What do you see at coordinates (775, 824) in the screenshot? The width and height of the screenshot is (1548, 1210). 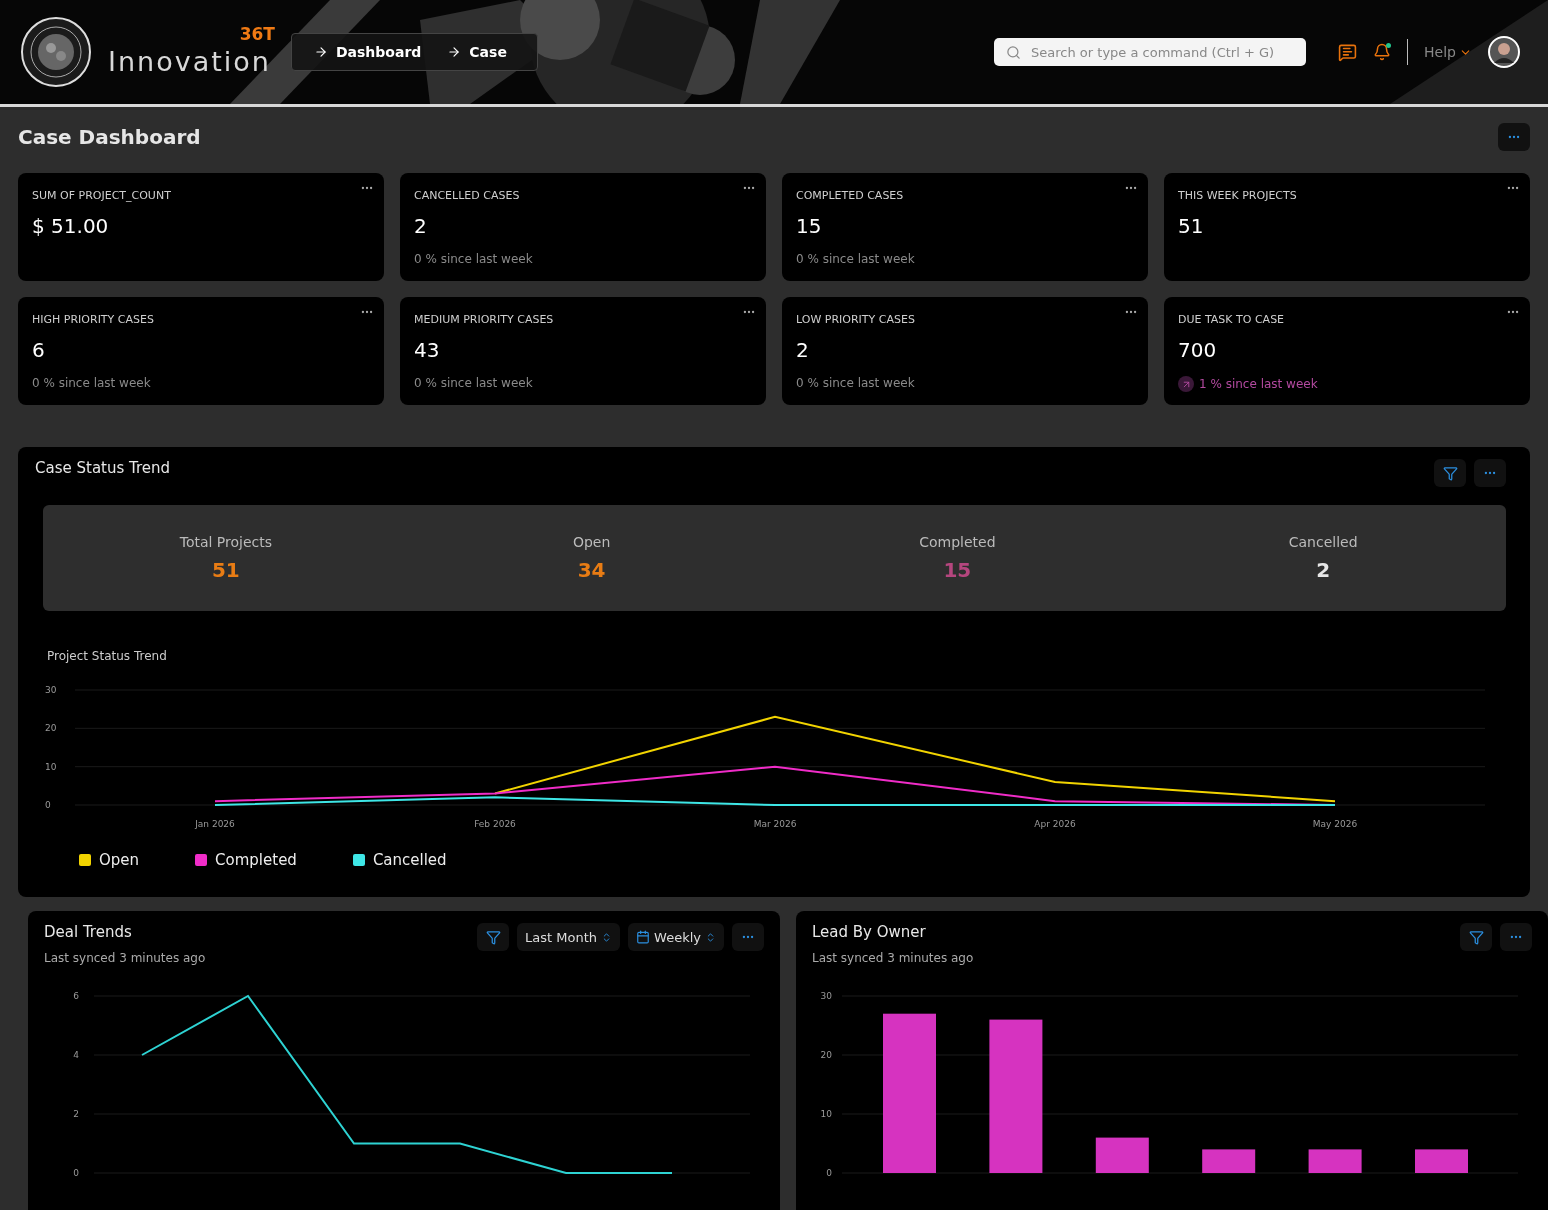 I see `axis-label: Mar 2026` at bounding box center [775, 824].